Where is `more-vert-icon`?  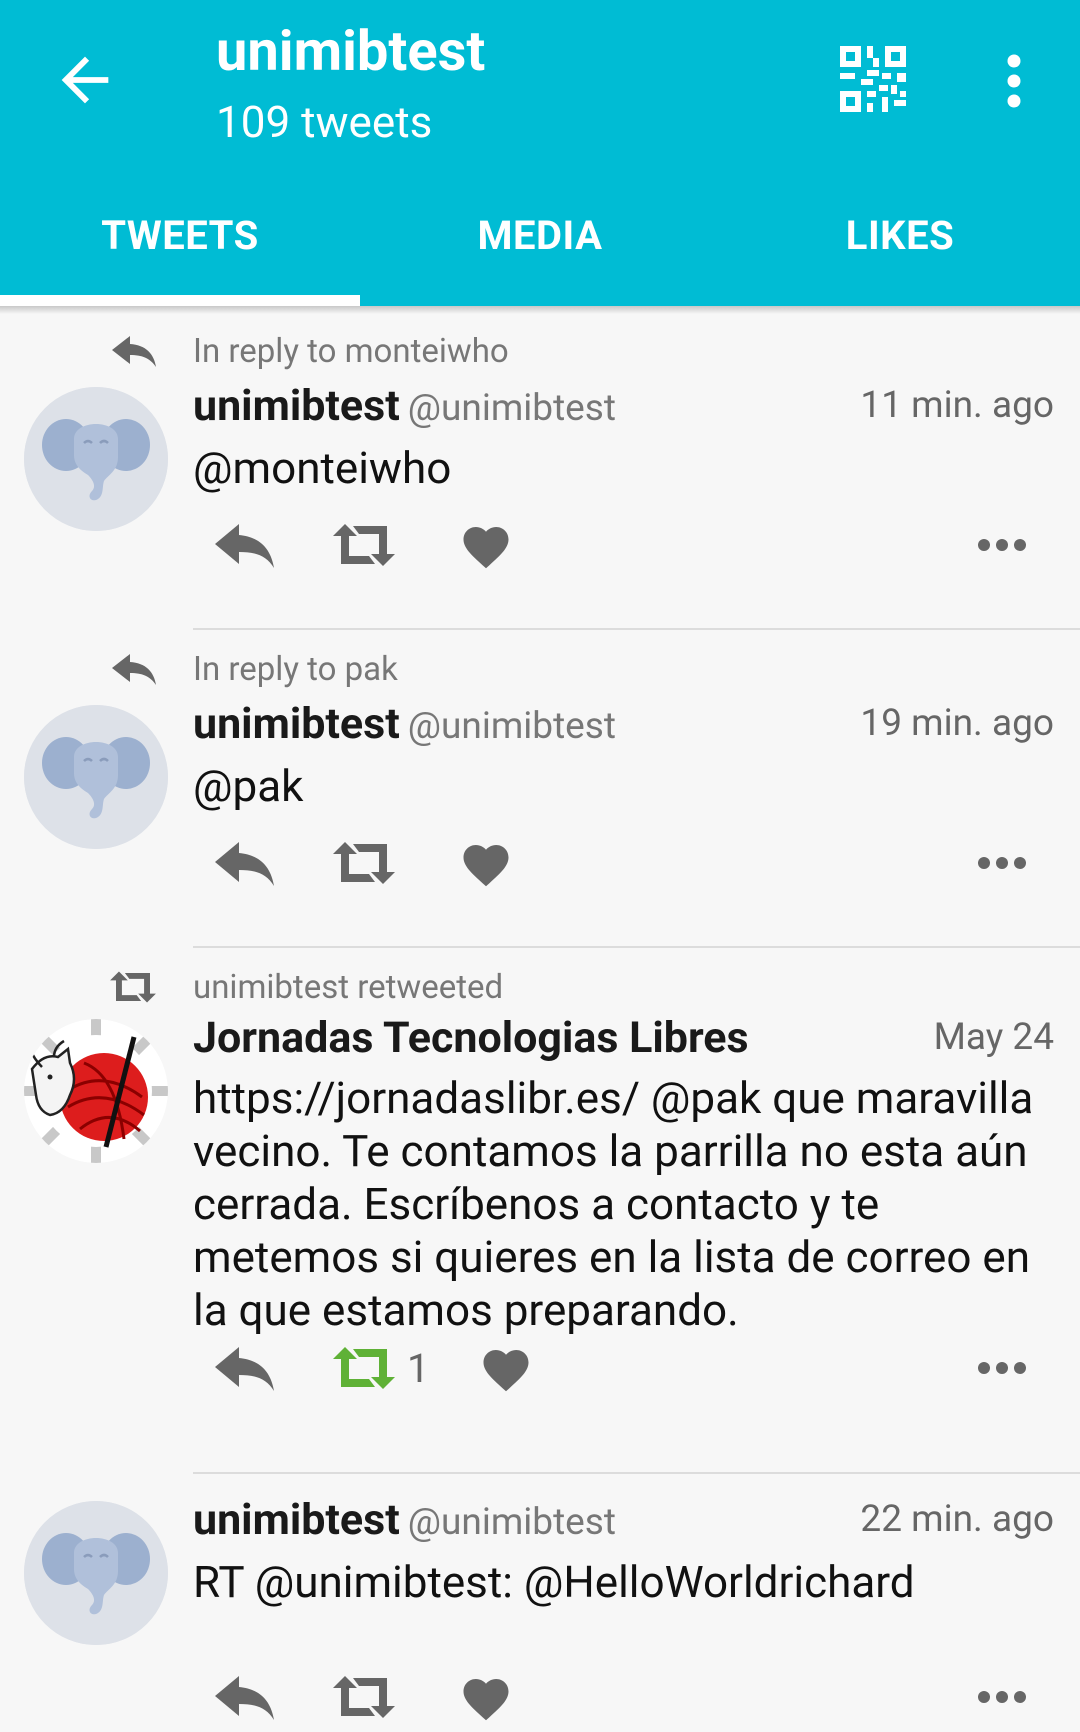
more-vert-icon is located at coordinates (1014, 81).